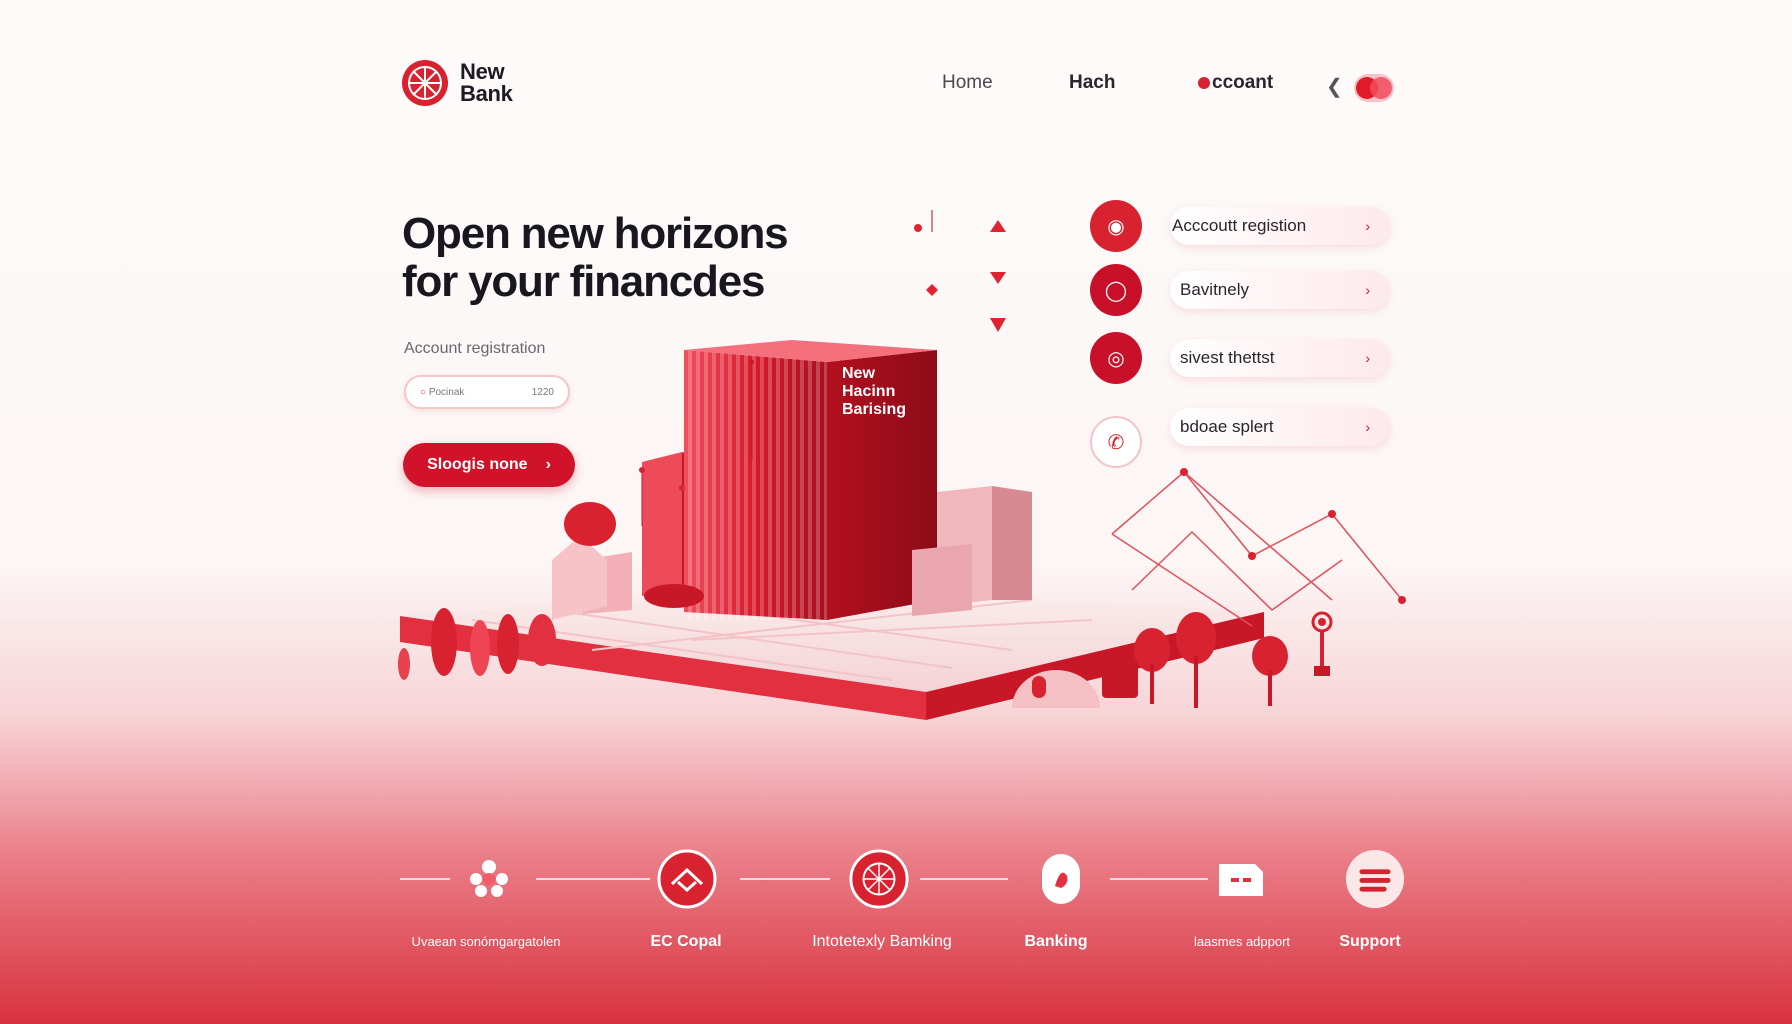 The image size is (1792, 1024). I want to click on shield-icon, so click(1061, 879).